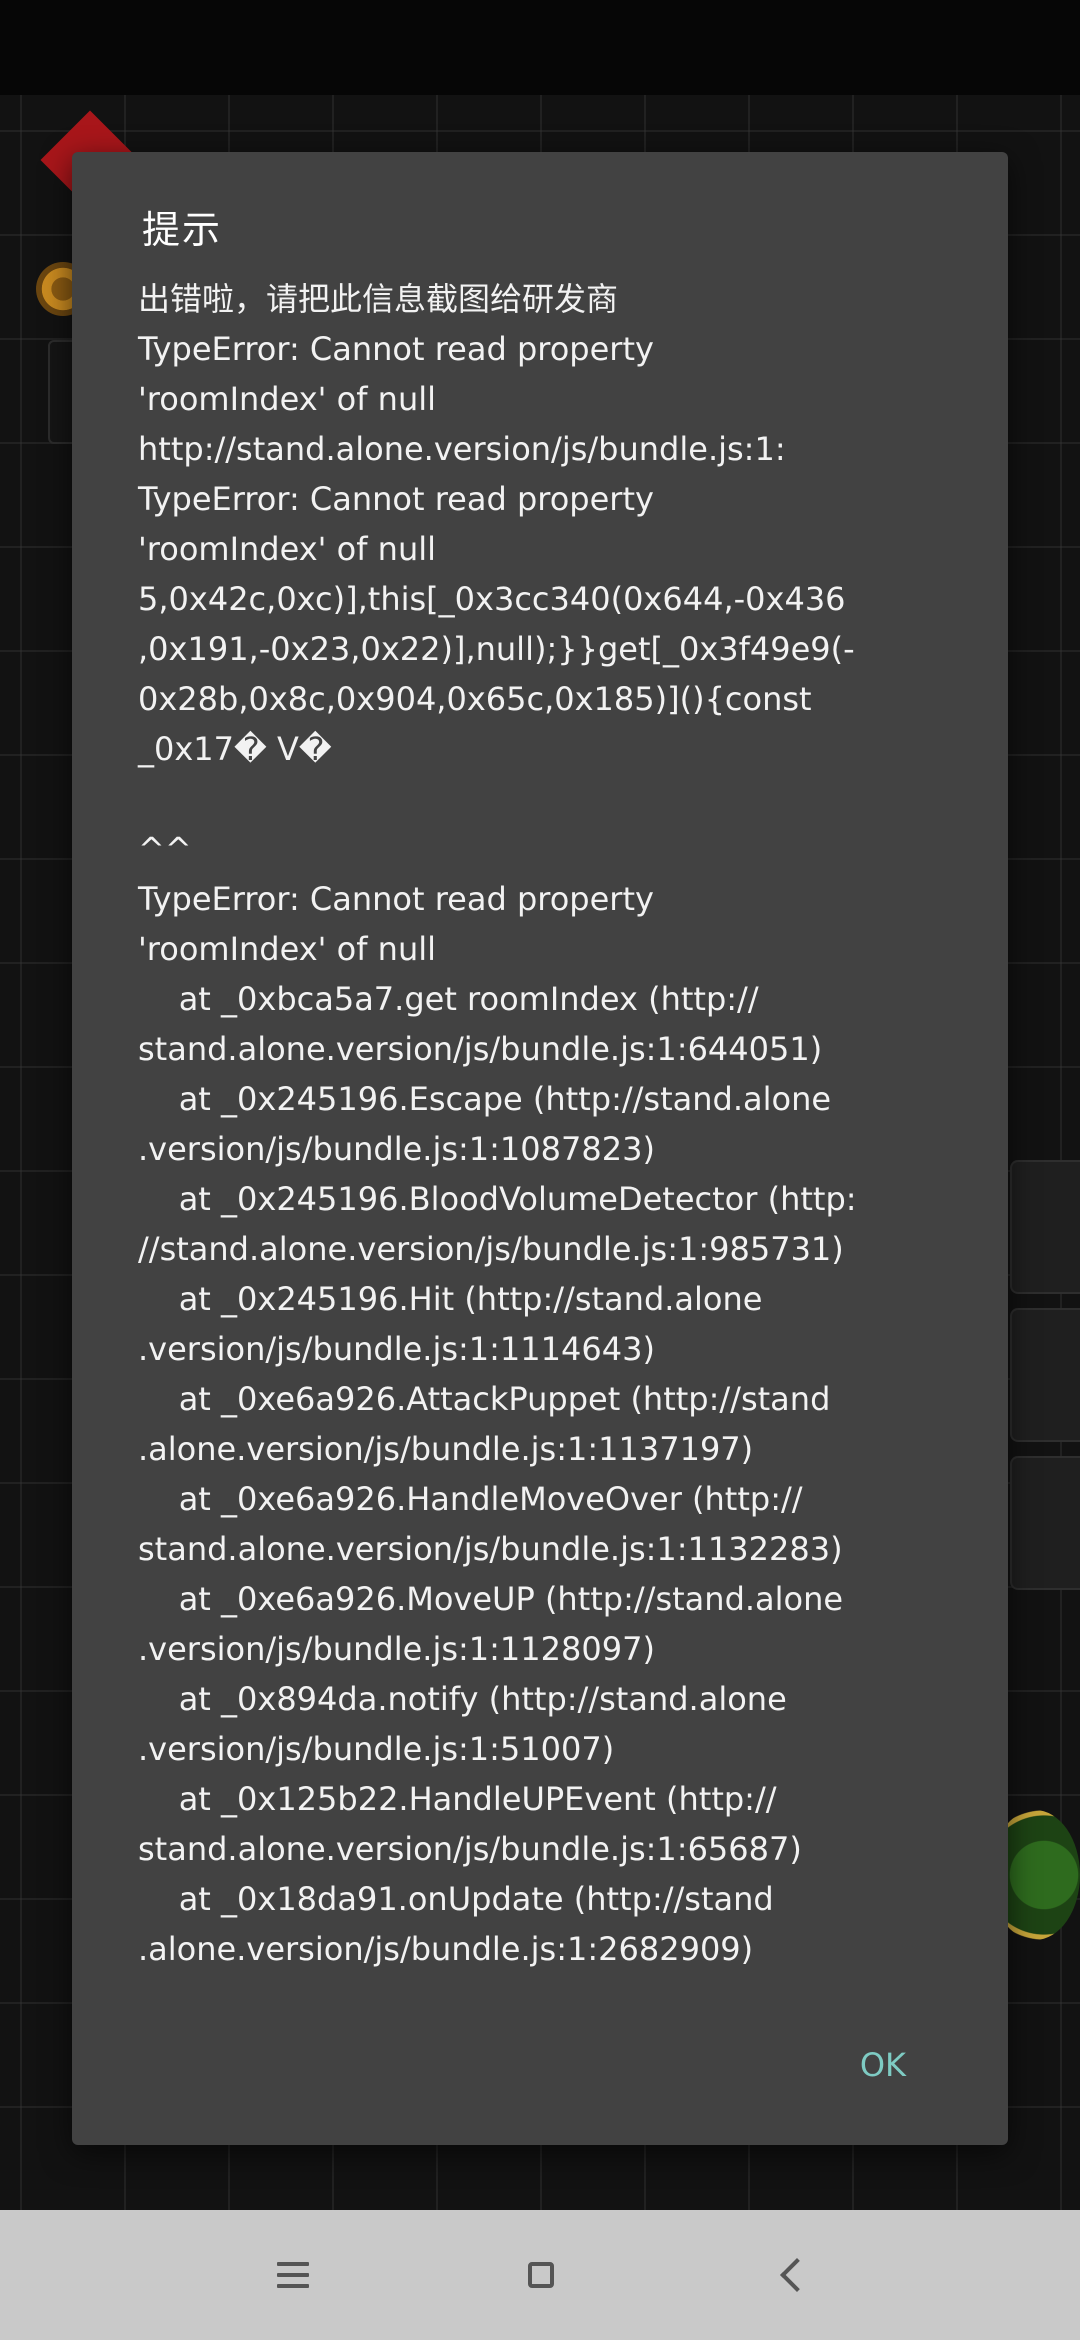 The width and height of the screenshot is (1080, 2340). I want to click on right-side-panels, so click(1045, 1380).